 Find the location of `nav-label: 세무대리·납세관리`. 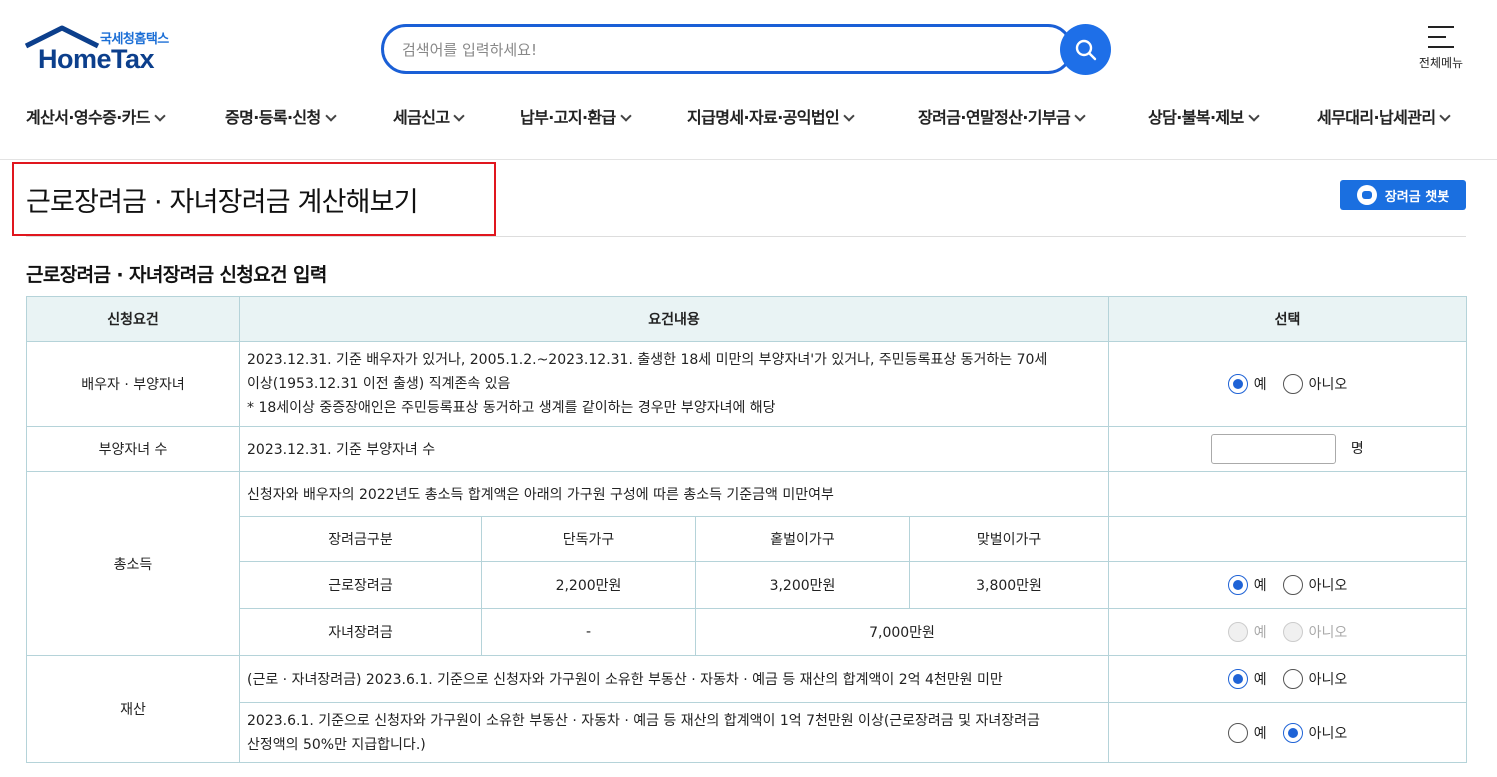

nav-label: 세무대리·납세관리 is located at coordinates (1376, 117).